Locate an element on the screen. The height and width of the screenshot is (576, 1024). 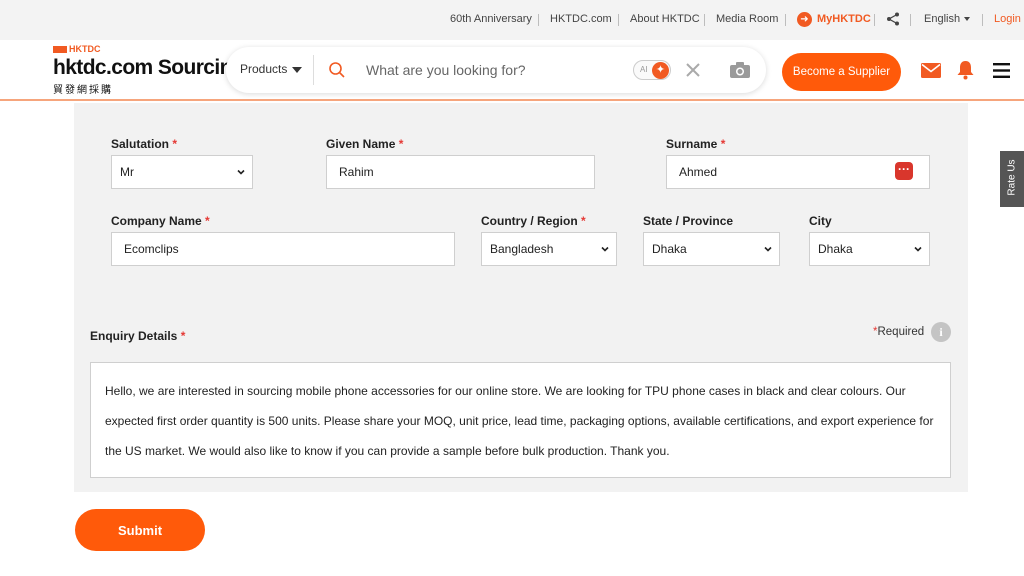
bell-icon is located at coordinates (965, 70).